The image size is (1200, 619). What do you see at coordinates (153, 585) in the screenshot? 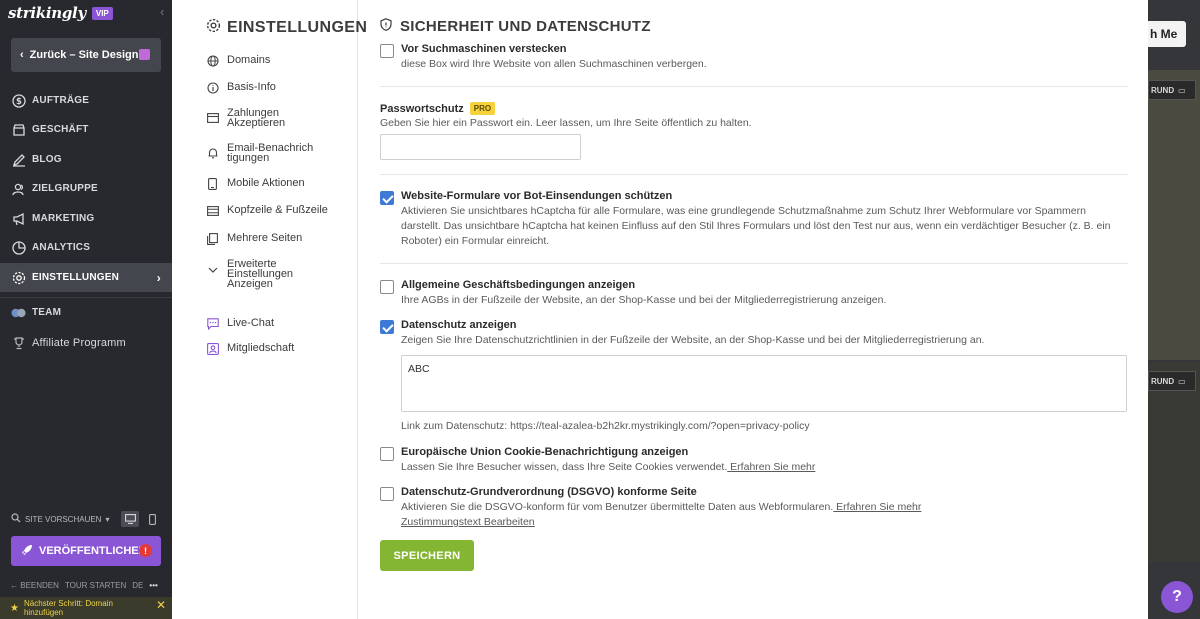
I see `more-options-icon: •••` at bounding box center [153, 585].